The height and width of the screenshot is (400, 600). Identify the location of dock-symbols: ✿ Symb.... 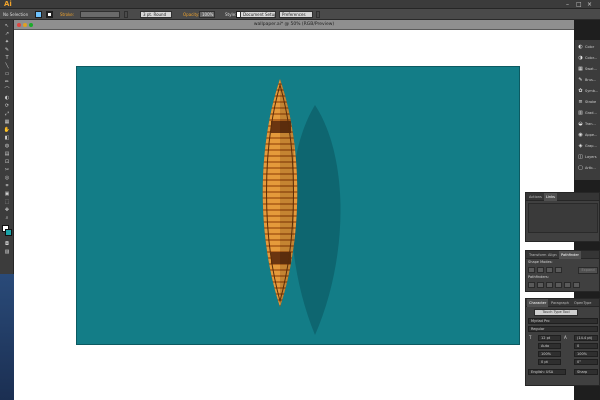
(588, 91).